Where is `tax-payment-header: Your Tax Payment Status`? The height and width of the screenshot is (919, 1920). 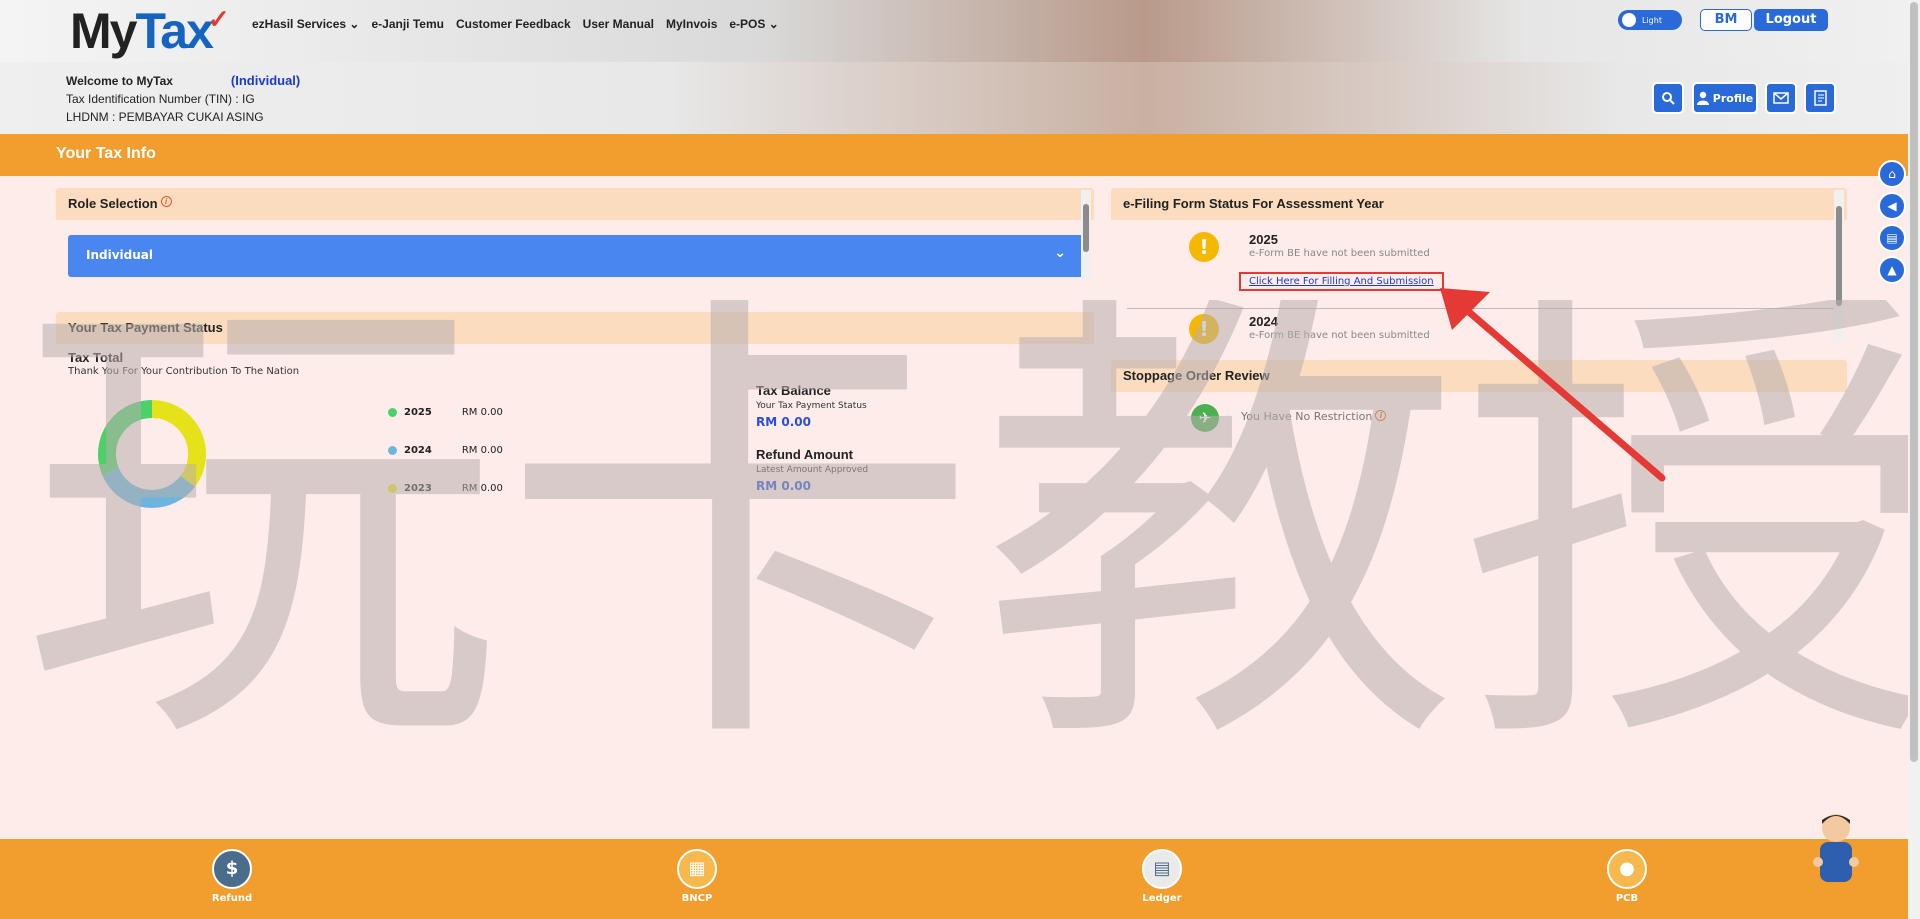
tax-payment-header: Your Tax Payment Status is located at coordinates (575, 328).